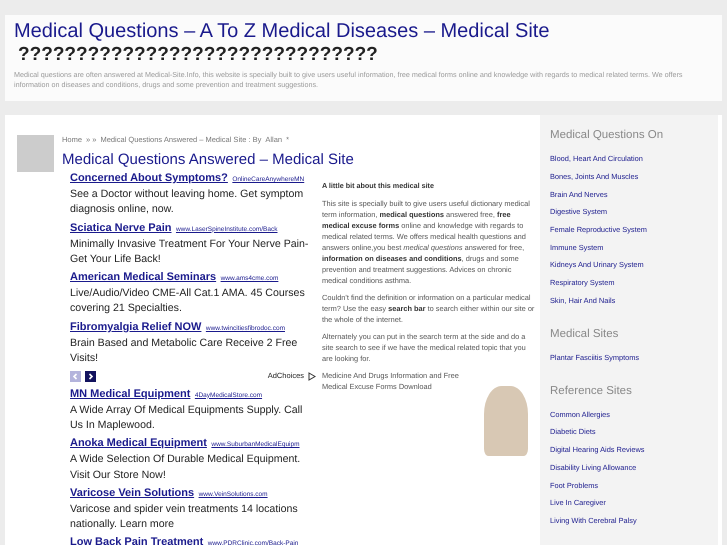 The image size is (727, 545). I want to click on ad-title-link: Anoka Medical Equipment, so click(138, 443).